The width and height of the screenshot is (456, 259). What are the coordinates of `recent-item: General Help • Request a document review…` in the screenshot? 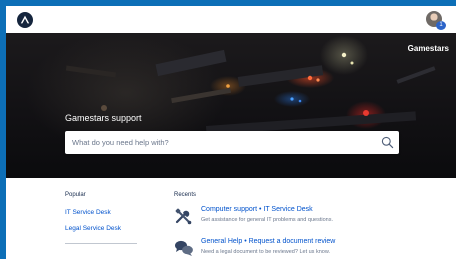 It's located at (304, 248).